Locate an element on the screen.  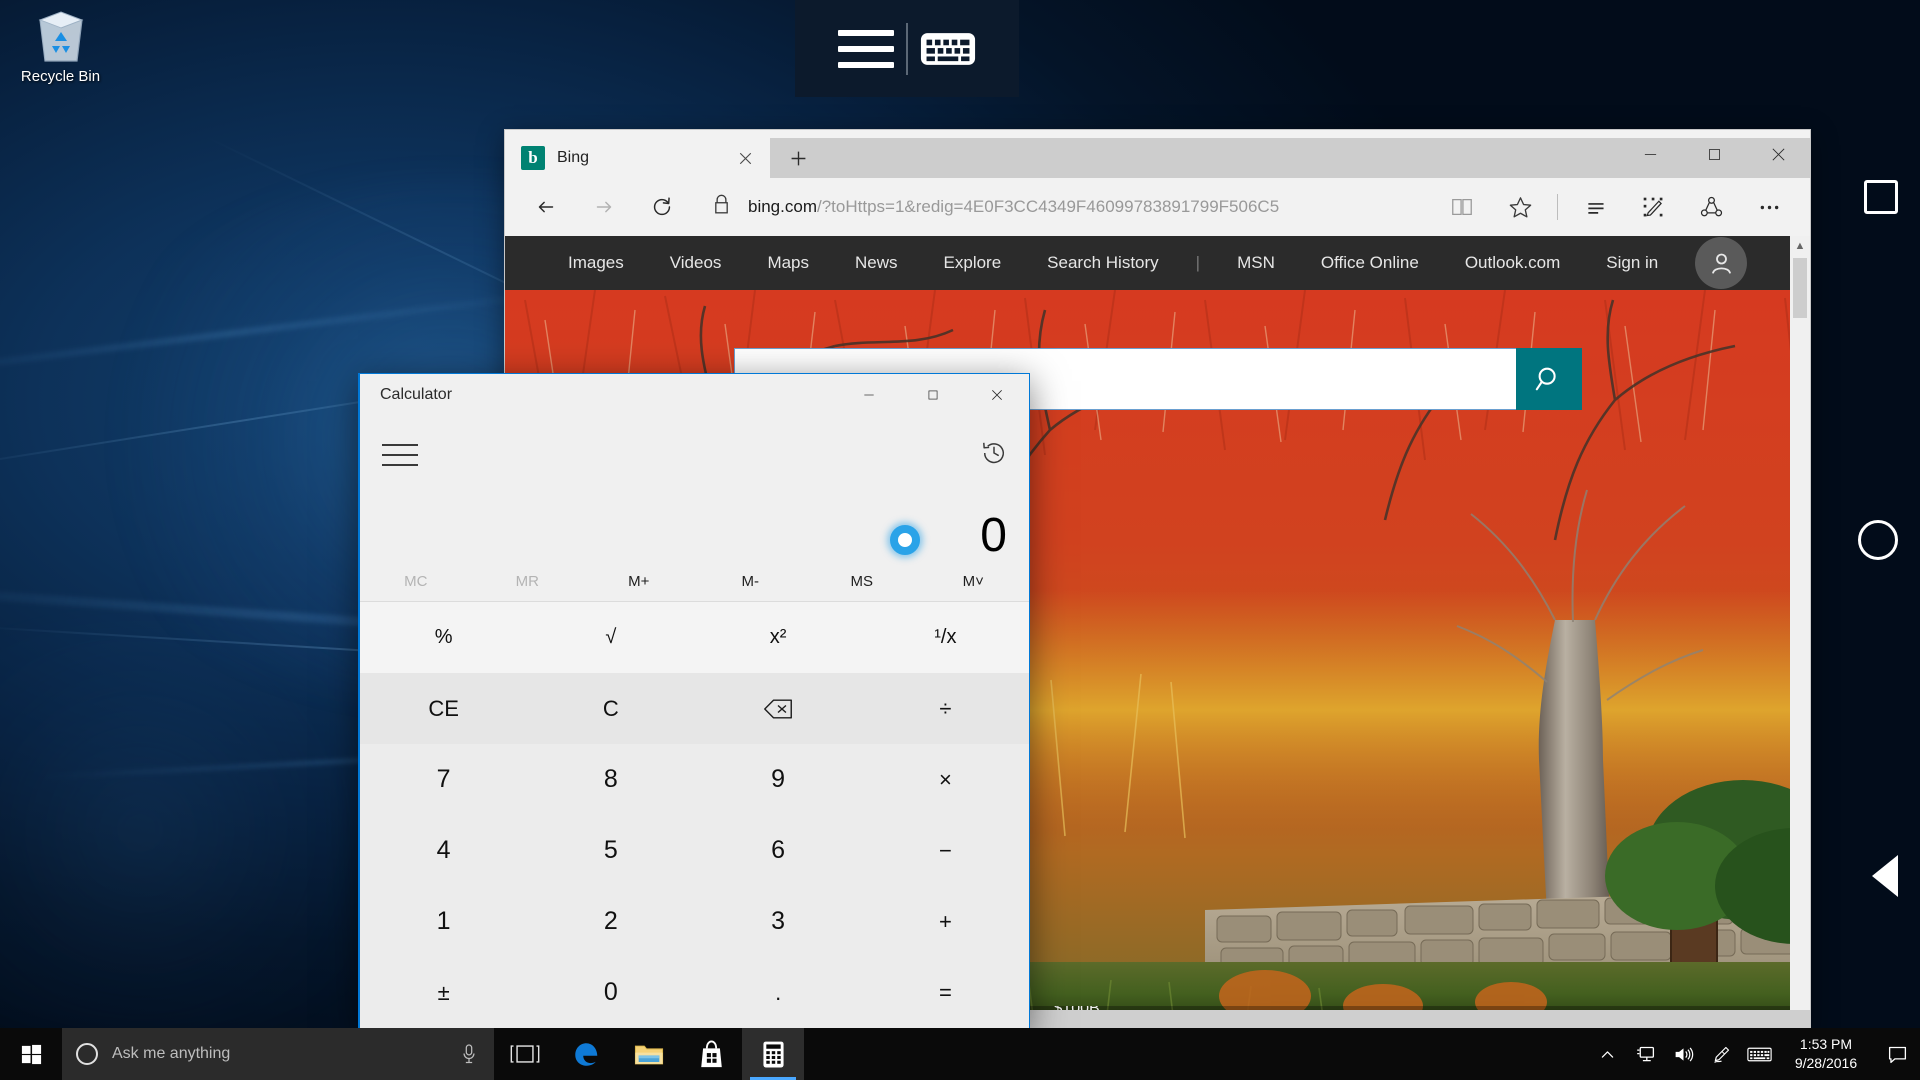
calc-key-6: 6 is located at coordinates (778, 850).